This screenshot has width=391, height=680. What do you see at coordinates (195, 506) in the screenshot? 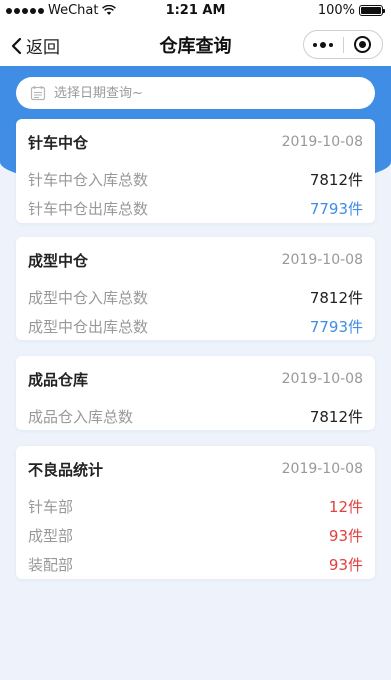
I see `stat-row: 针车部 12件` at bounding box center [195, 506].